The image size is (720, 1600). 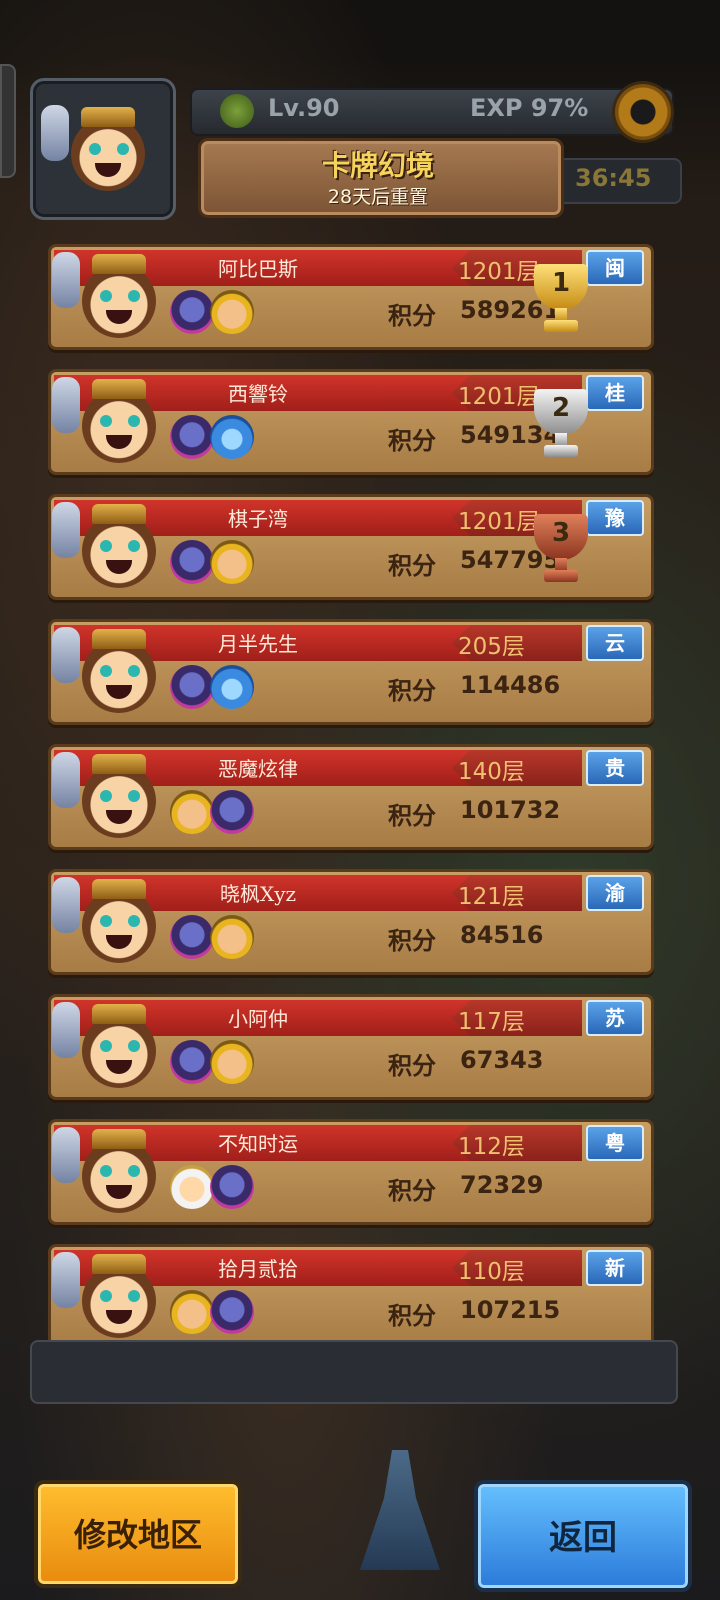 I want to click on score-value: 107215, so click(x=510, y=1310).